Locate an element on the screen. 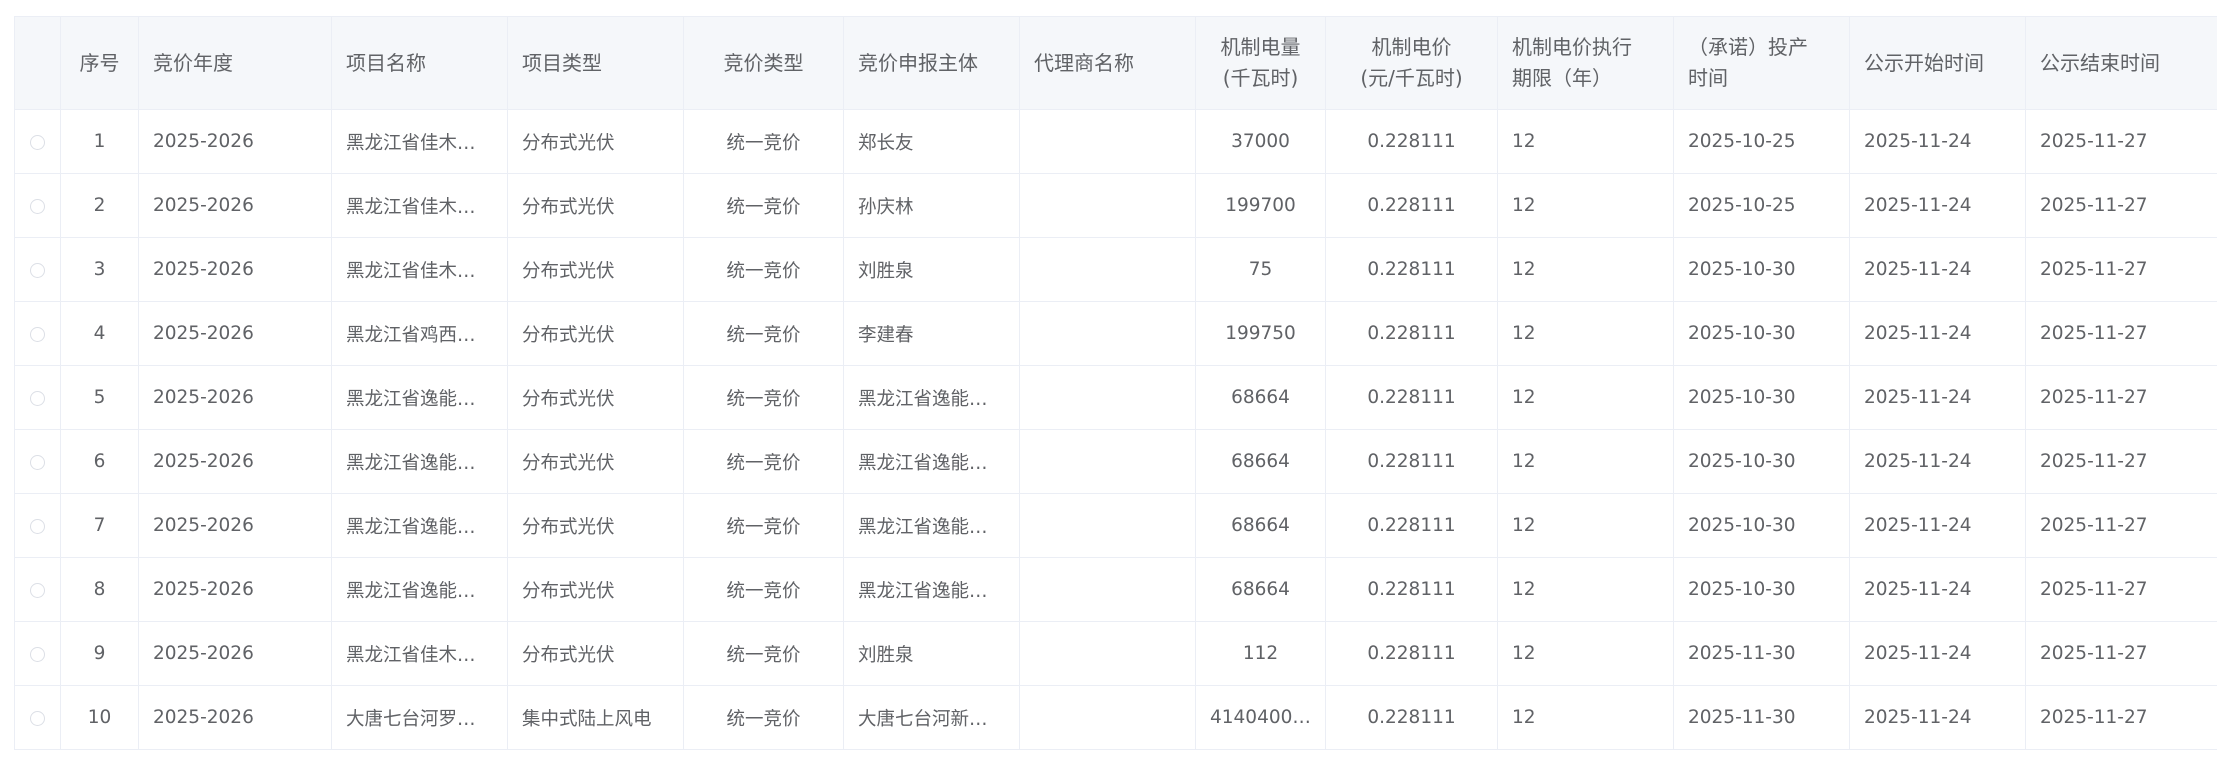  cell-commission: 2025-11-30 is located at coordinates (1761, 717).